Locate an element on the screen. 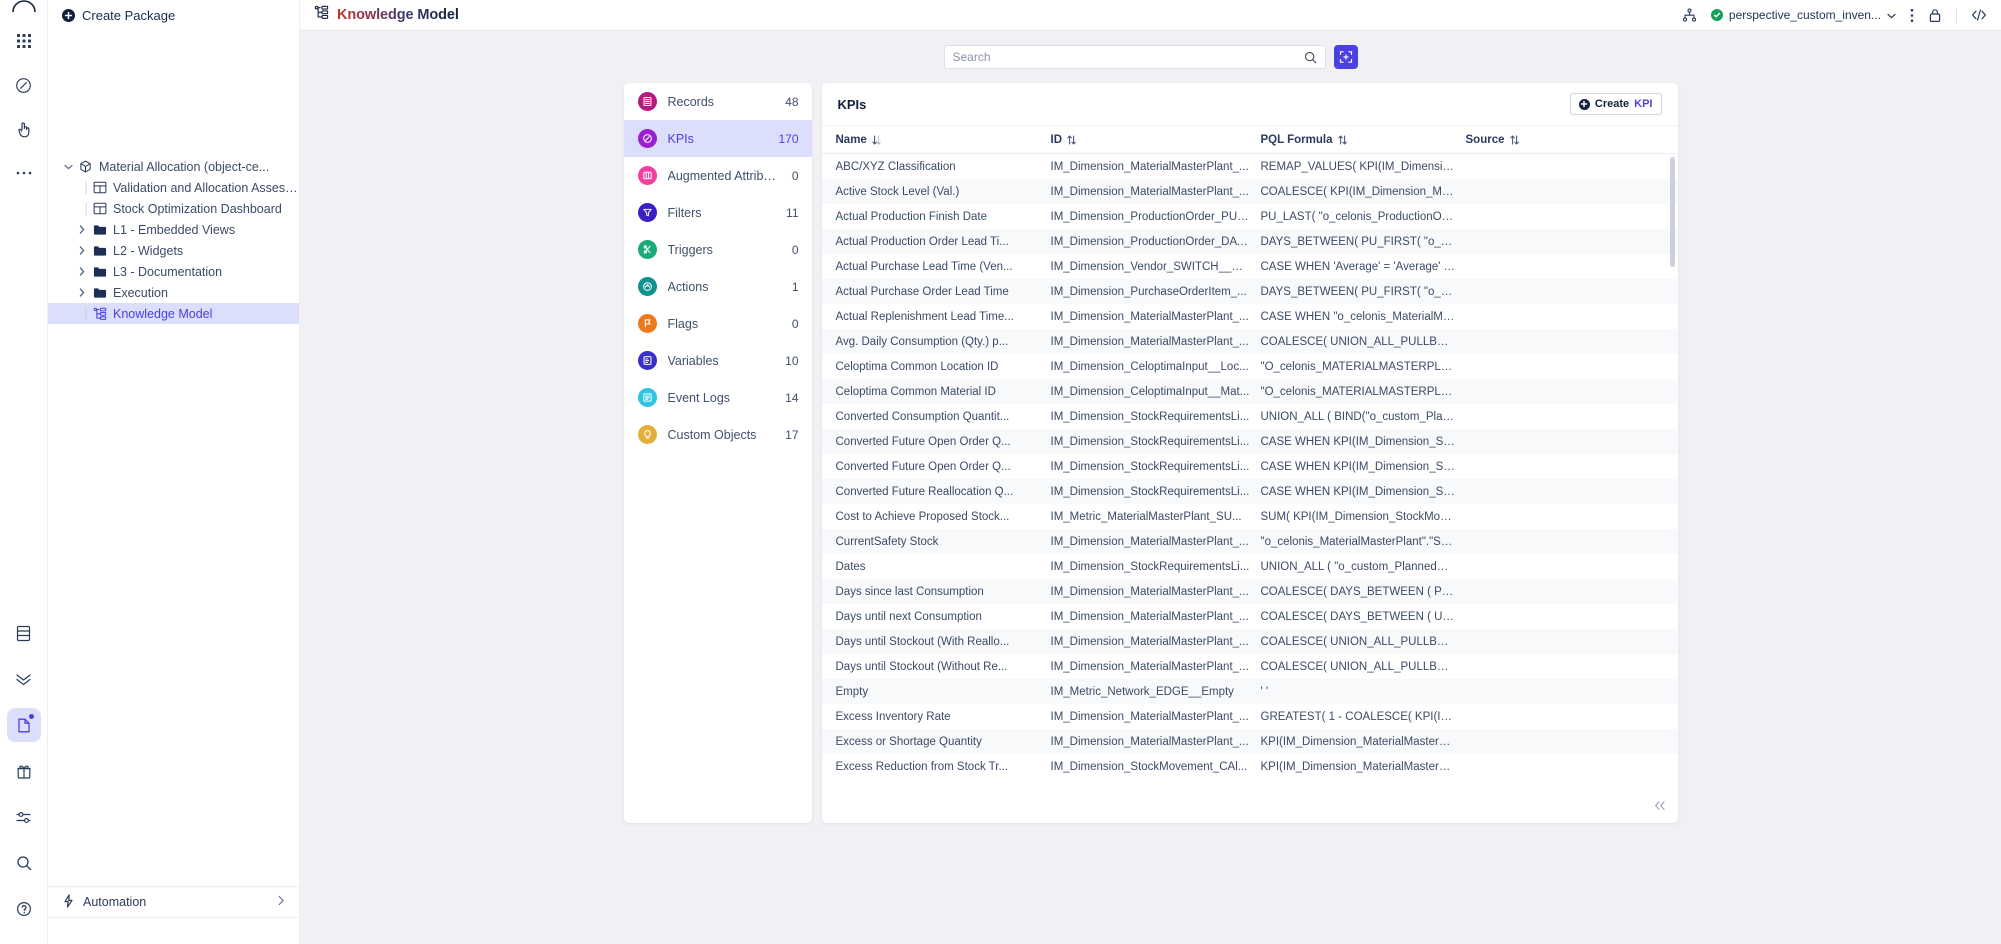  category-item-custom-objects: Custom Objects 17 is located at coordinates (718, 434).